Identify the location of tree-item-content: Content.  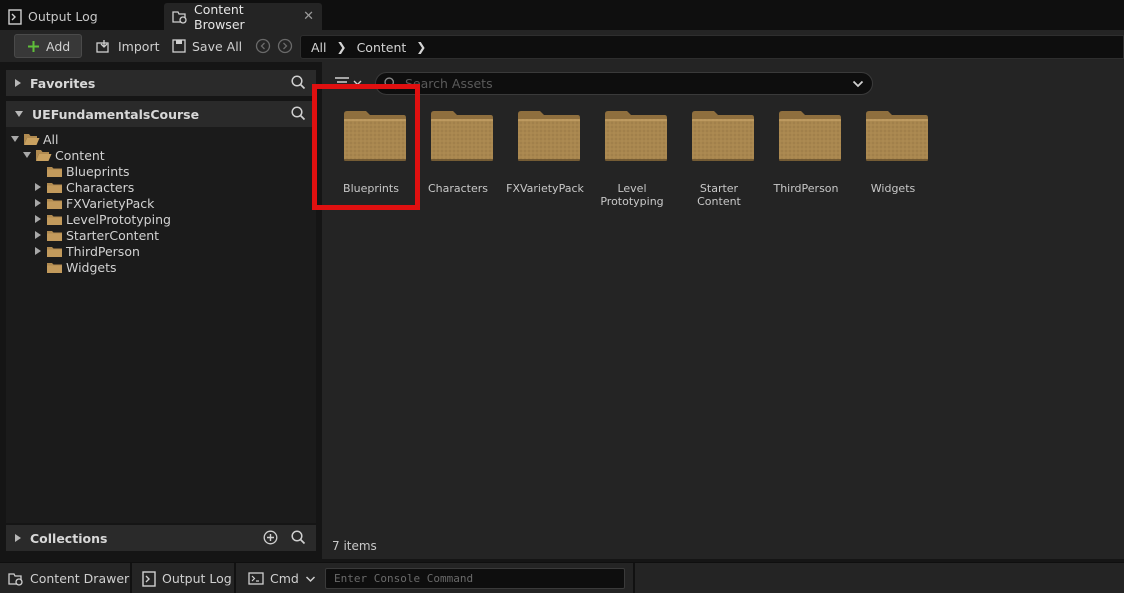
(63, 155).